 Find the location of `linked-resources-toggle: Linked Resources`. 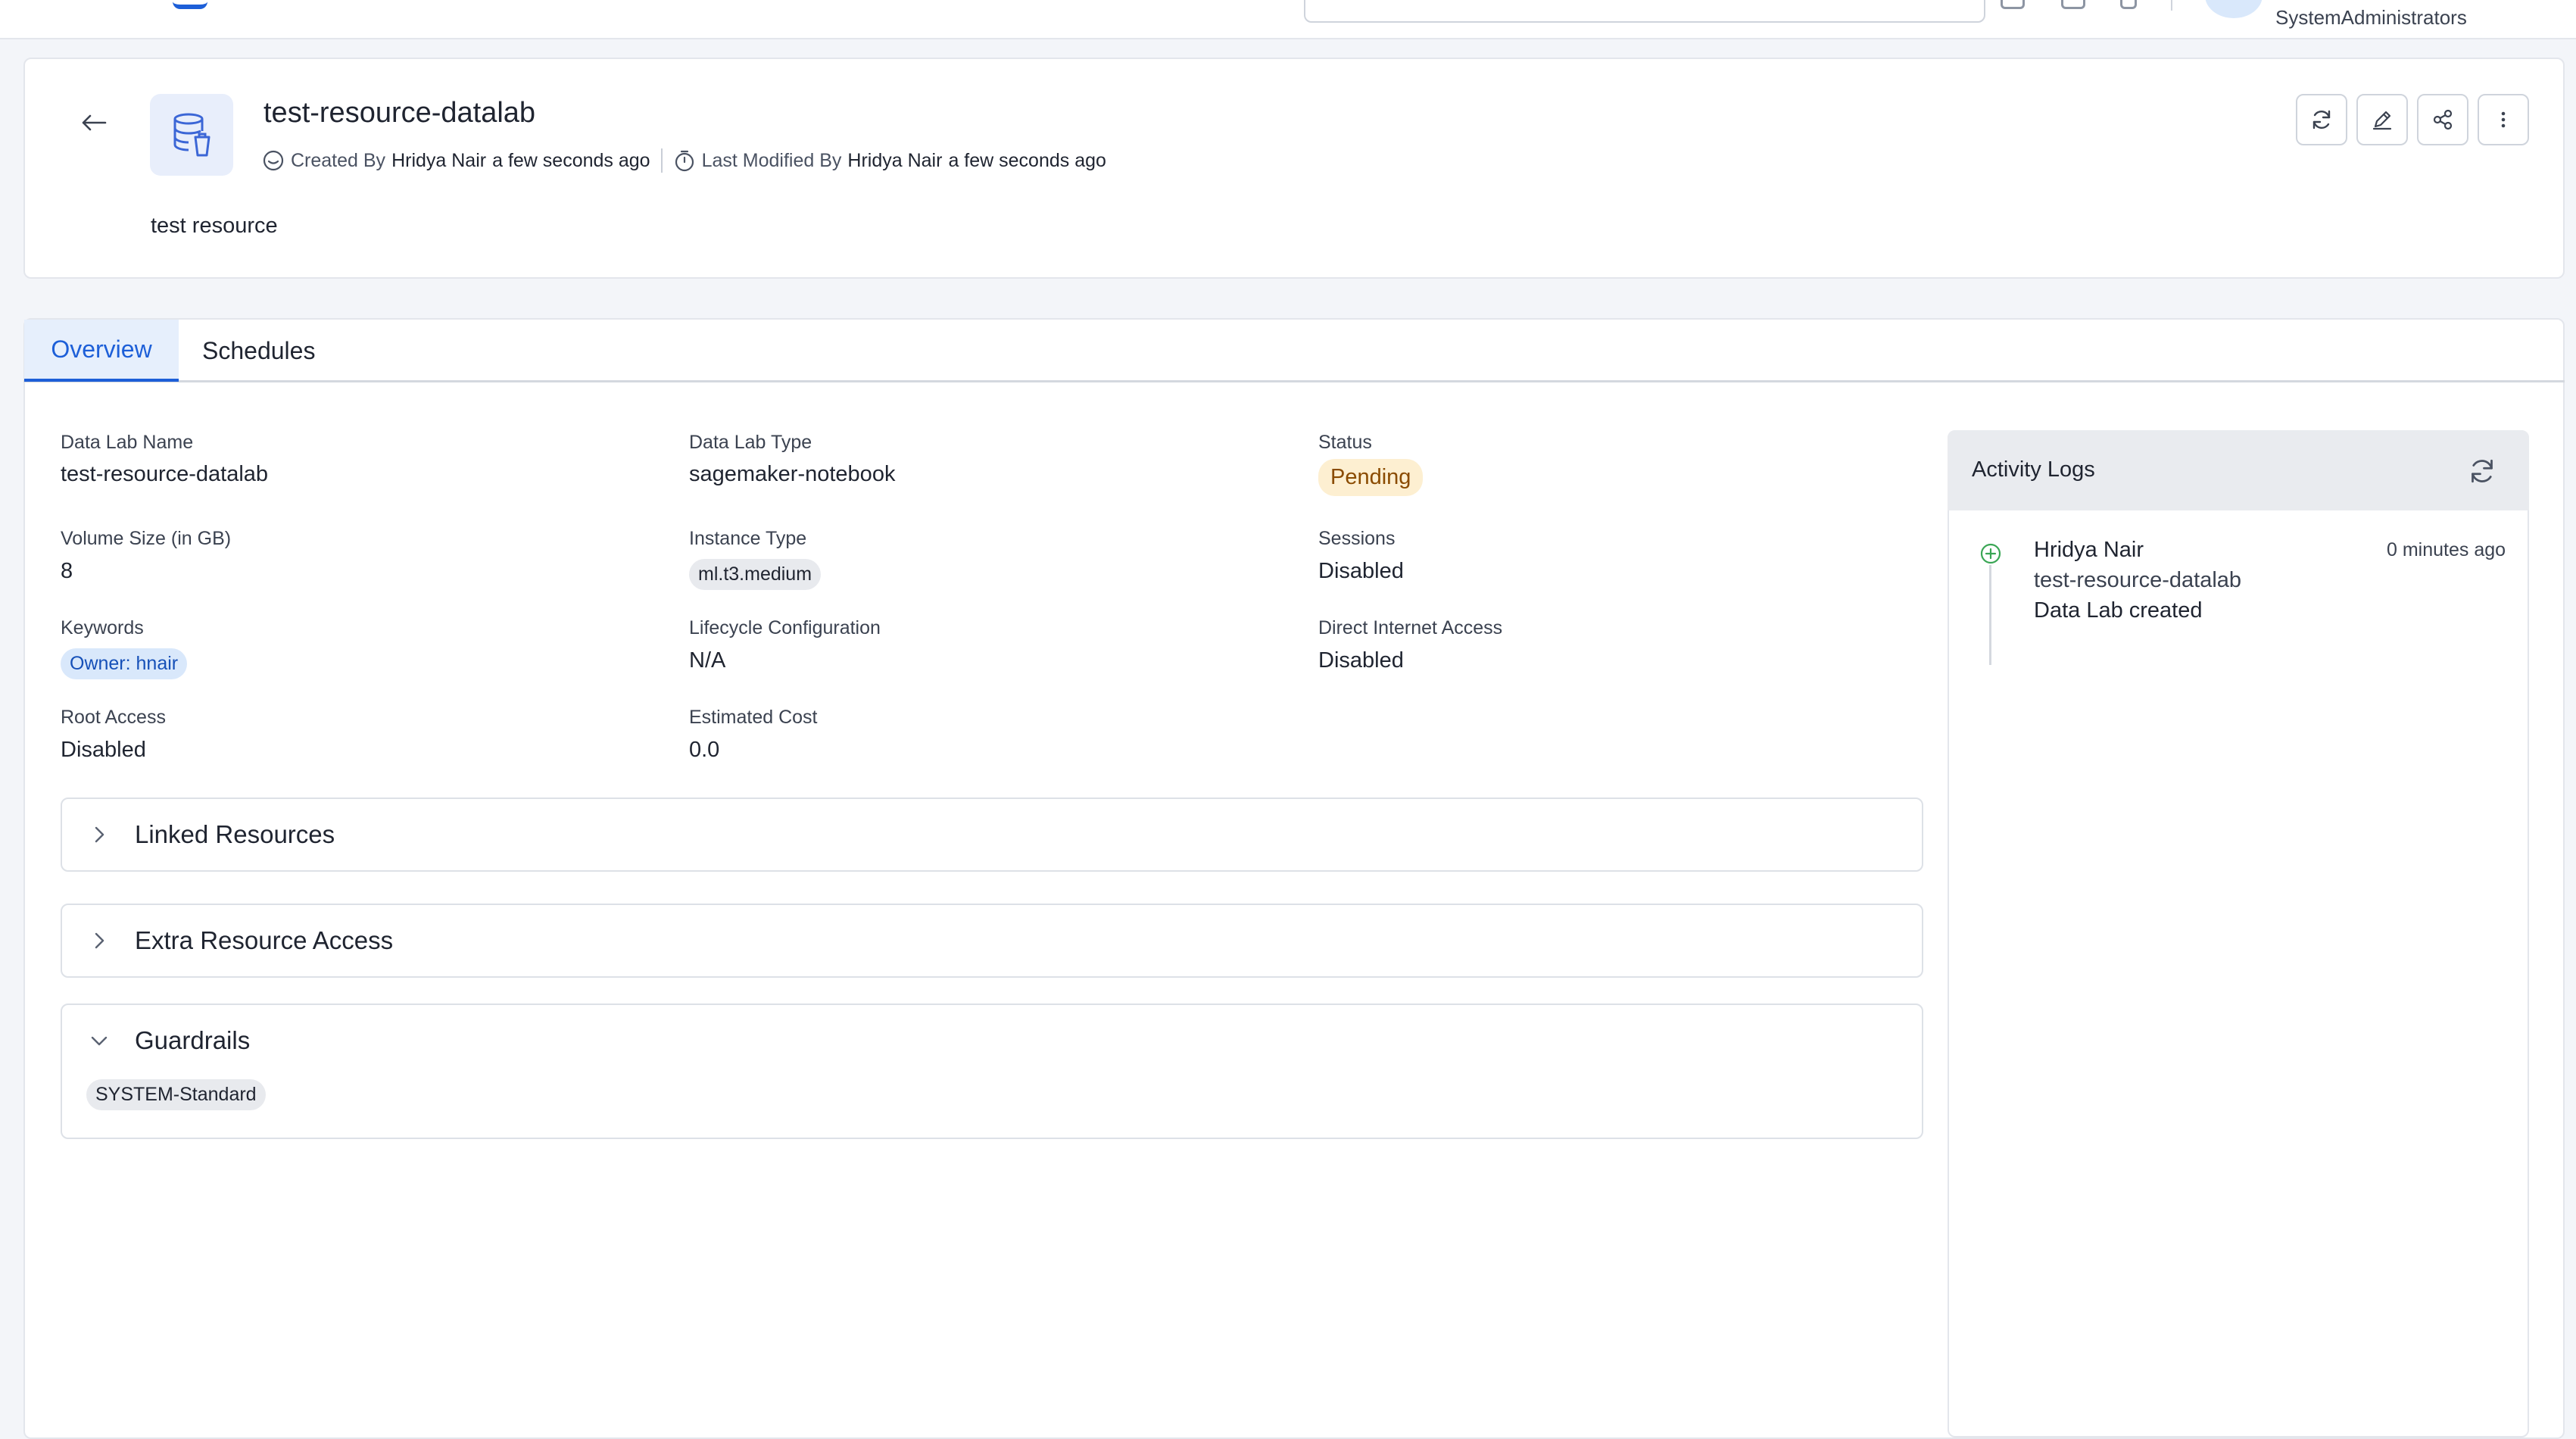

linked-resources-toggle: Linked Resources is located at coordinates (992, 835).